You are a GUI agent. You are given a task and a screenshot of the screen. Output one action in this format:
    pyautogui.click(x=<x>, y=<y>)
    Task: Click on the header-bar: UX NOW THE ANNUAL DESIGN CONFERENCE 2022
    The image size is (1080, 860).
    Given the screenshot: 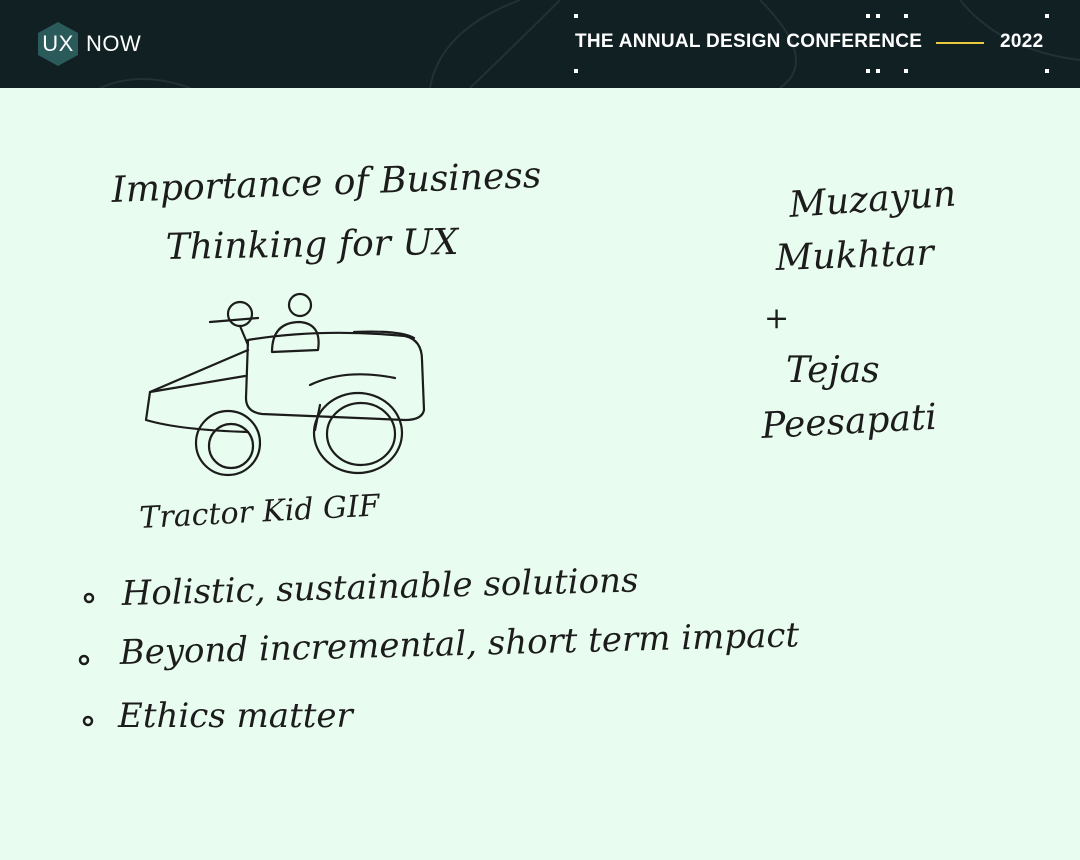 What is the action you would take?
    pyautogui.click(x=540, y=44)
    